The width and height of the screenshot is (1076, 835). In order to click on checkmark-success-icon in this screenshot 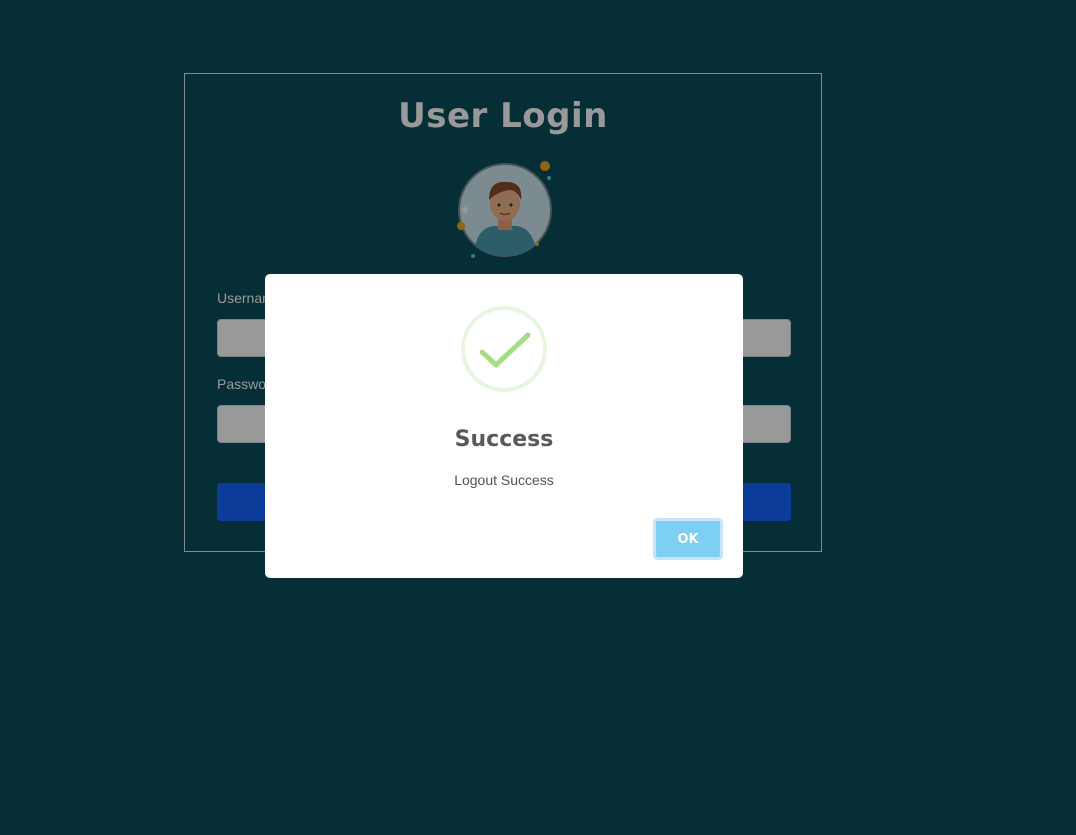, I will do `click(504, 349)`.